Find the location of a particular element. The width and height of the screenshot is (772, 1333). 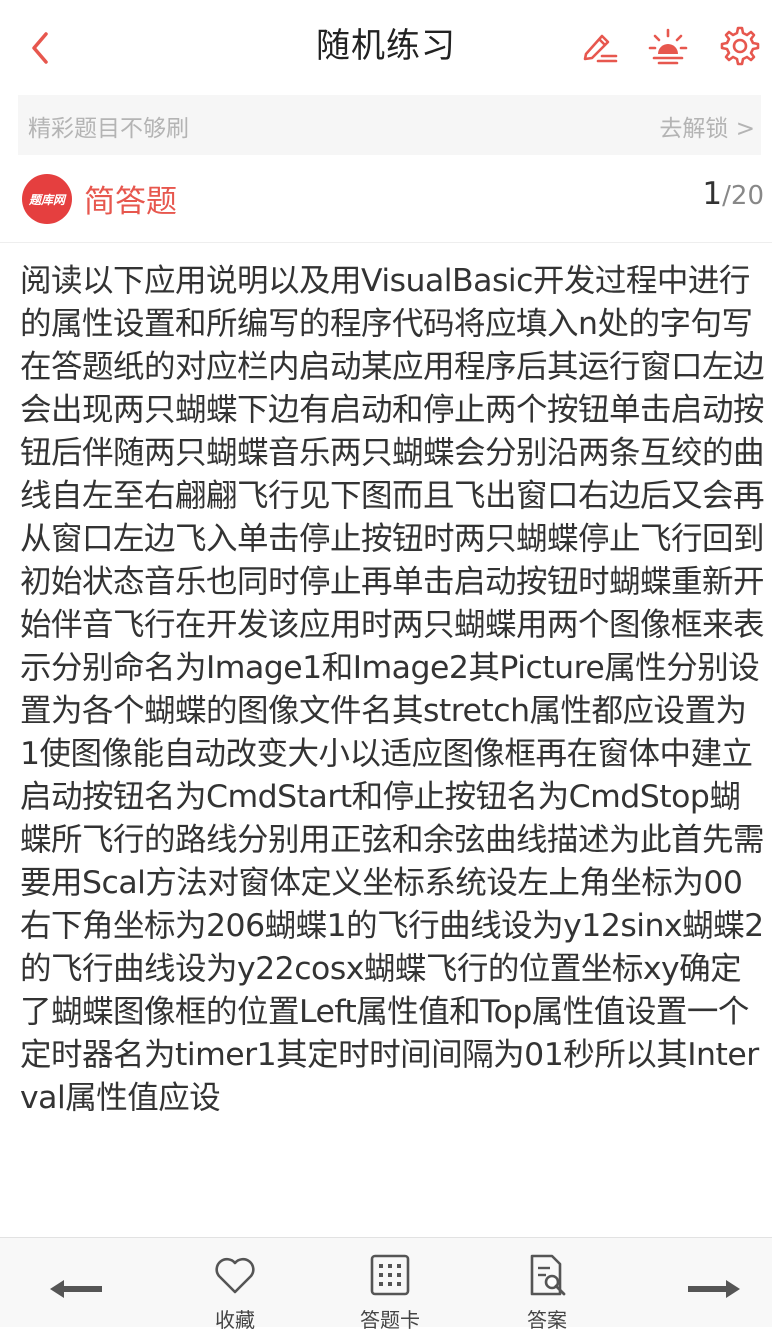

grid-card-icon is located at coordinates (390, 1275).